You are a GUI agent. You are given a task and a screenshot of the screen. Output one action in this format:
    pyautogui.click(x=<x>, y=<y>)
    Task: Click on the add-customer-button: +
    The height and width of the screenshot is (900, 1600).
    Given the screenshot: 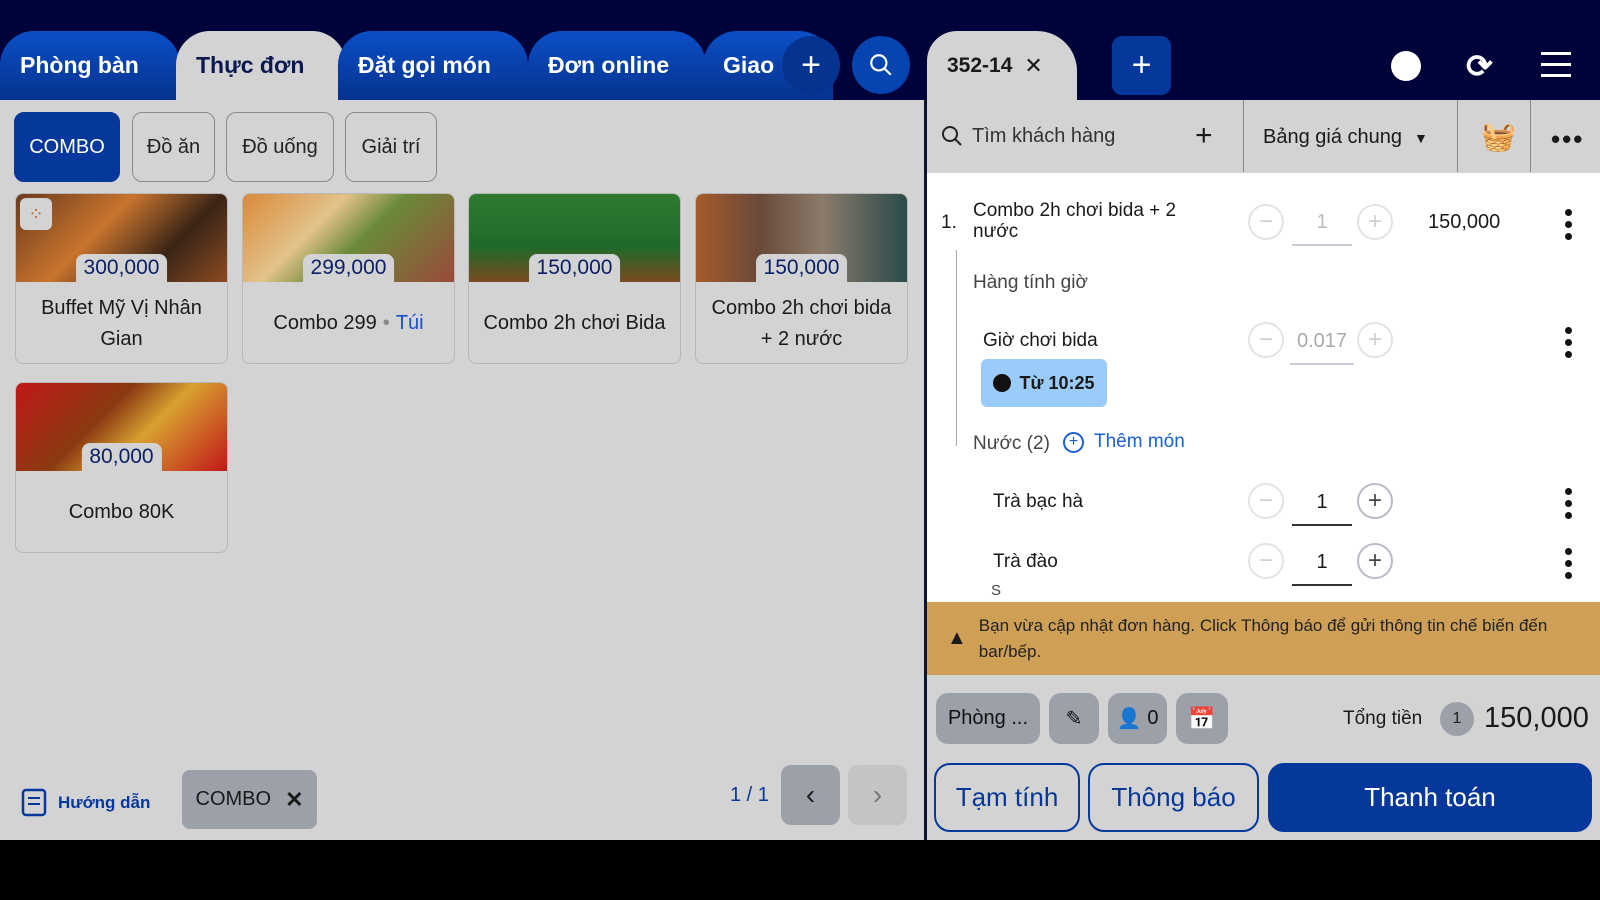 What is the action you would take?
    pyautogui.click(x=1204, y=136)
    